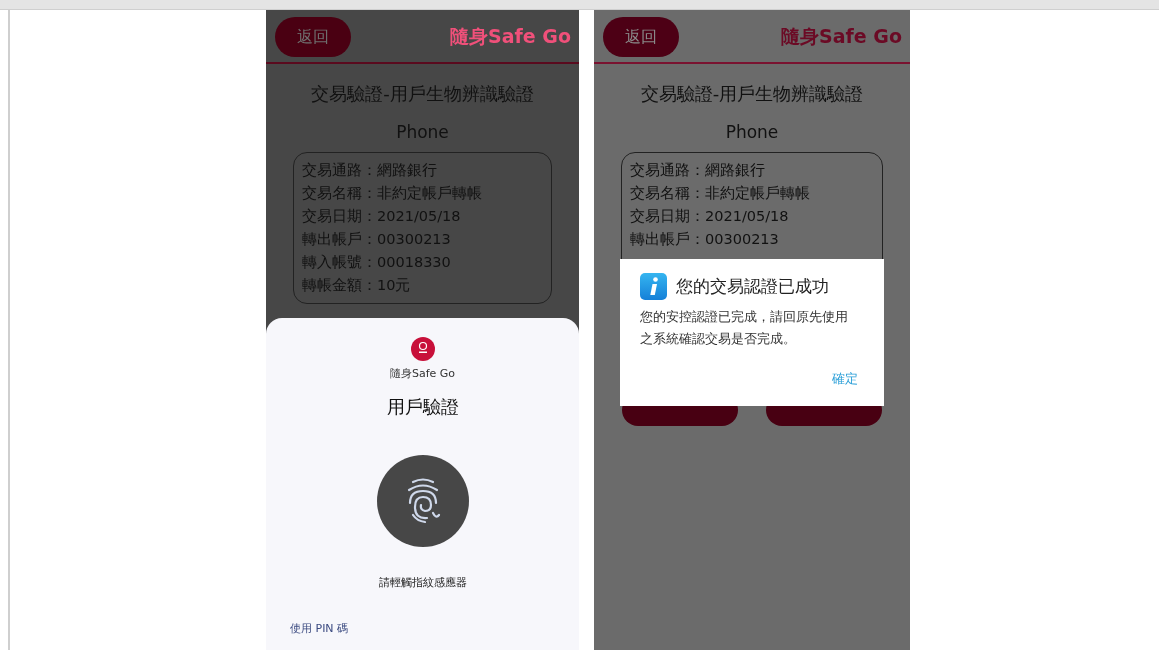  What do you see at coordinates (710, 216) in the screenshot?
I see `detail-row-text: 交易日期：2021/05/18` at bounding box center [710, 216].